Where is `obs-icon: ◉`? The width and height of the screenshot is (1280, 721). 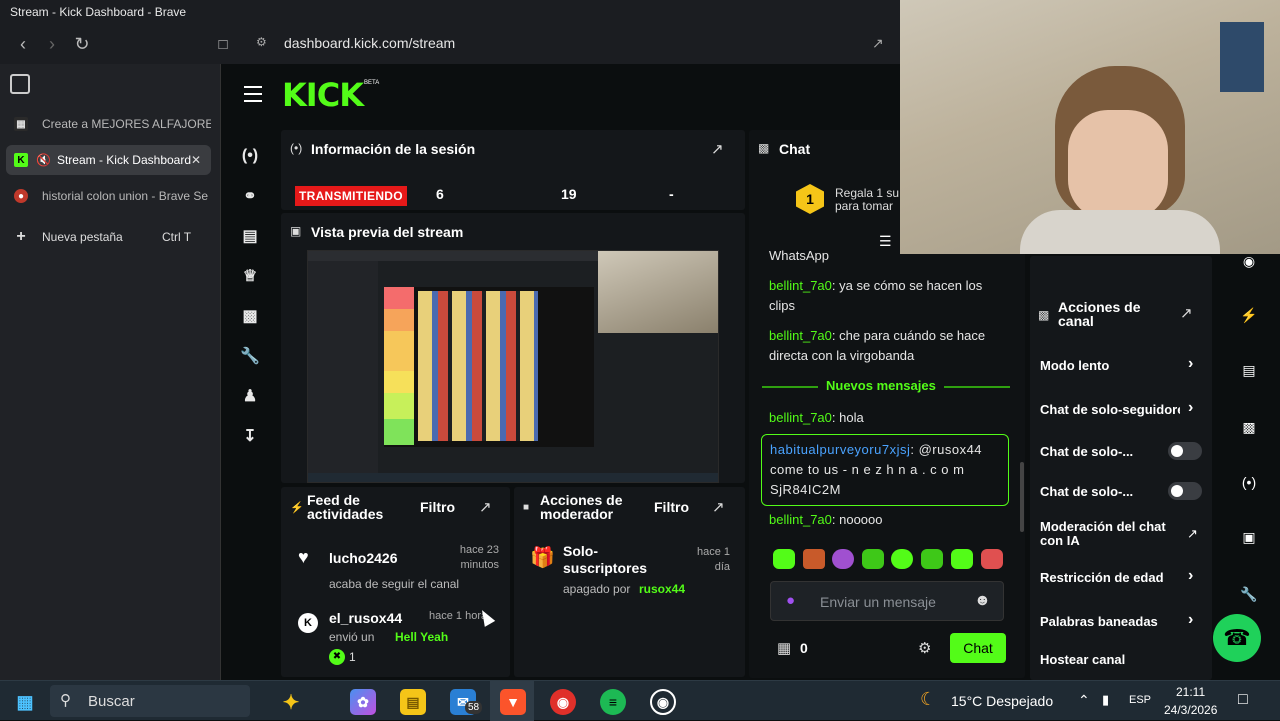 obs-icon: ◉ is located at coordinates (663, 702).